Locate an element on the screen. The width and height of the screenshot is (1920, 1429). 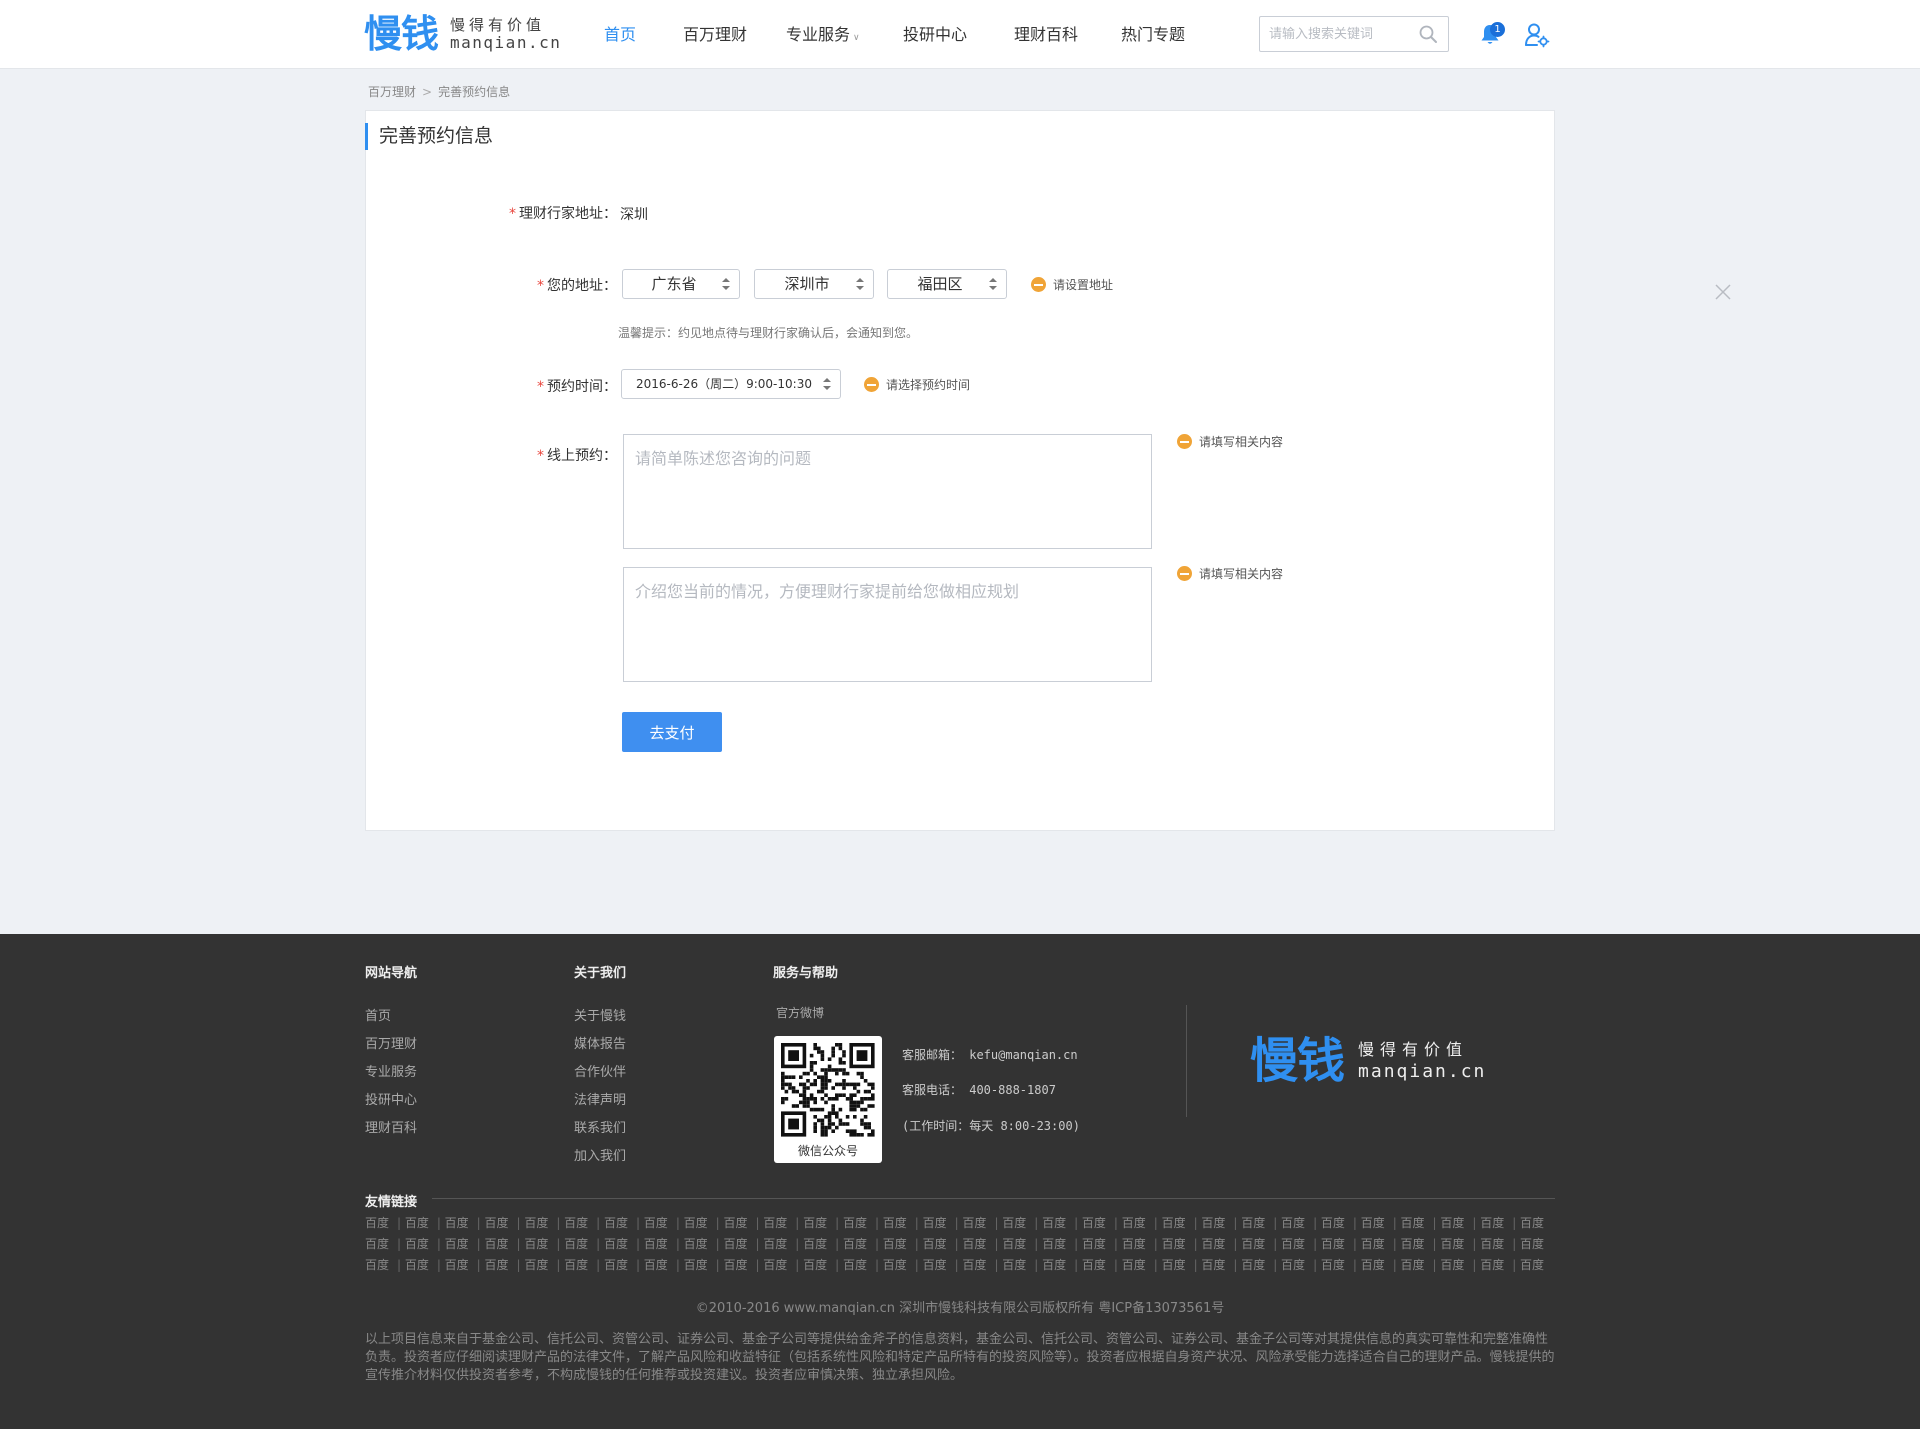
footer-nav-link: 专业服务 is located at coordinates (391, 1070).